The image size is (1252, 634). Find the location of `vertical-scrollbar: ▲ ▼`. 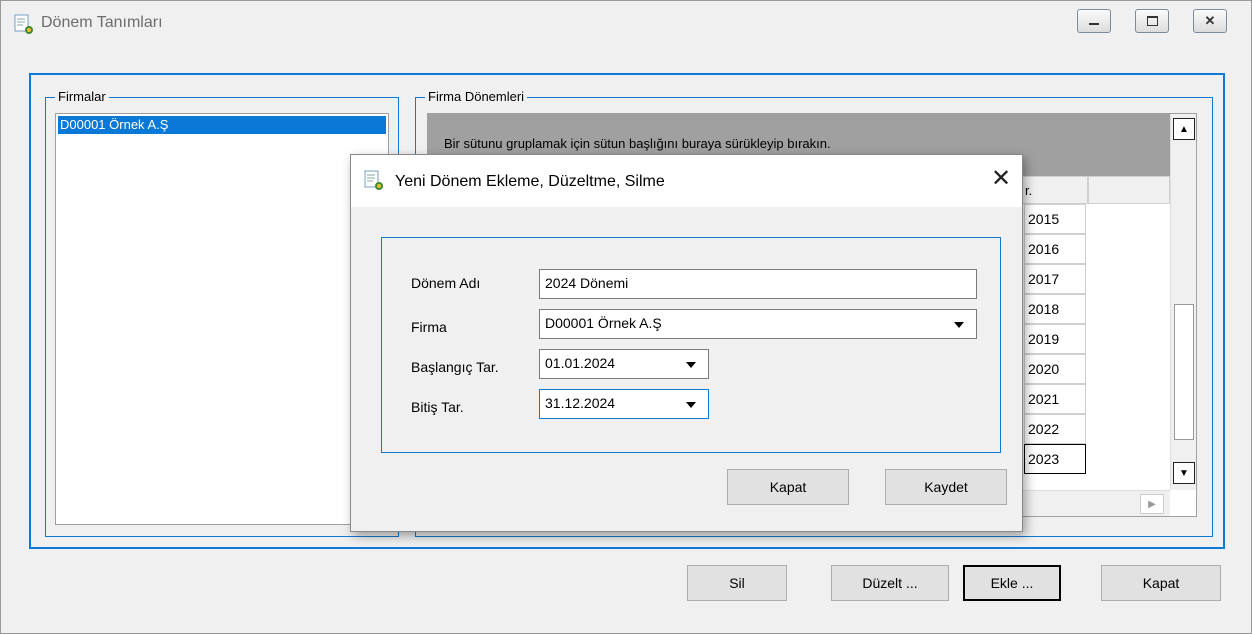

vertical-scrollbar: ▲ ▼ is located at coordinates (1183, 302).